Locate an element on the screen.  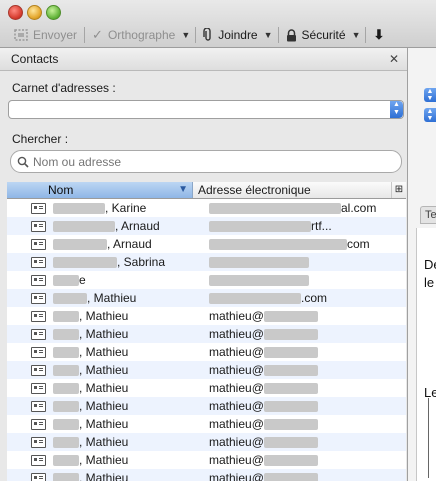
address-book-select: ▲ ▼ is located at coordinates (206, 109).